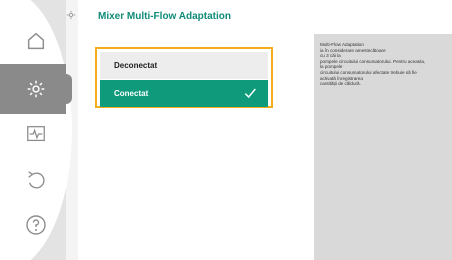  I want to click on option-list: Deconectat Conectat, so click(184, 77).